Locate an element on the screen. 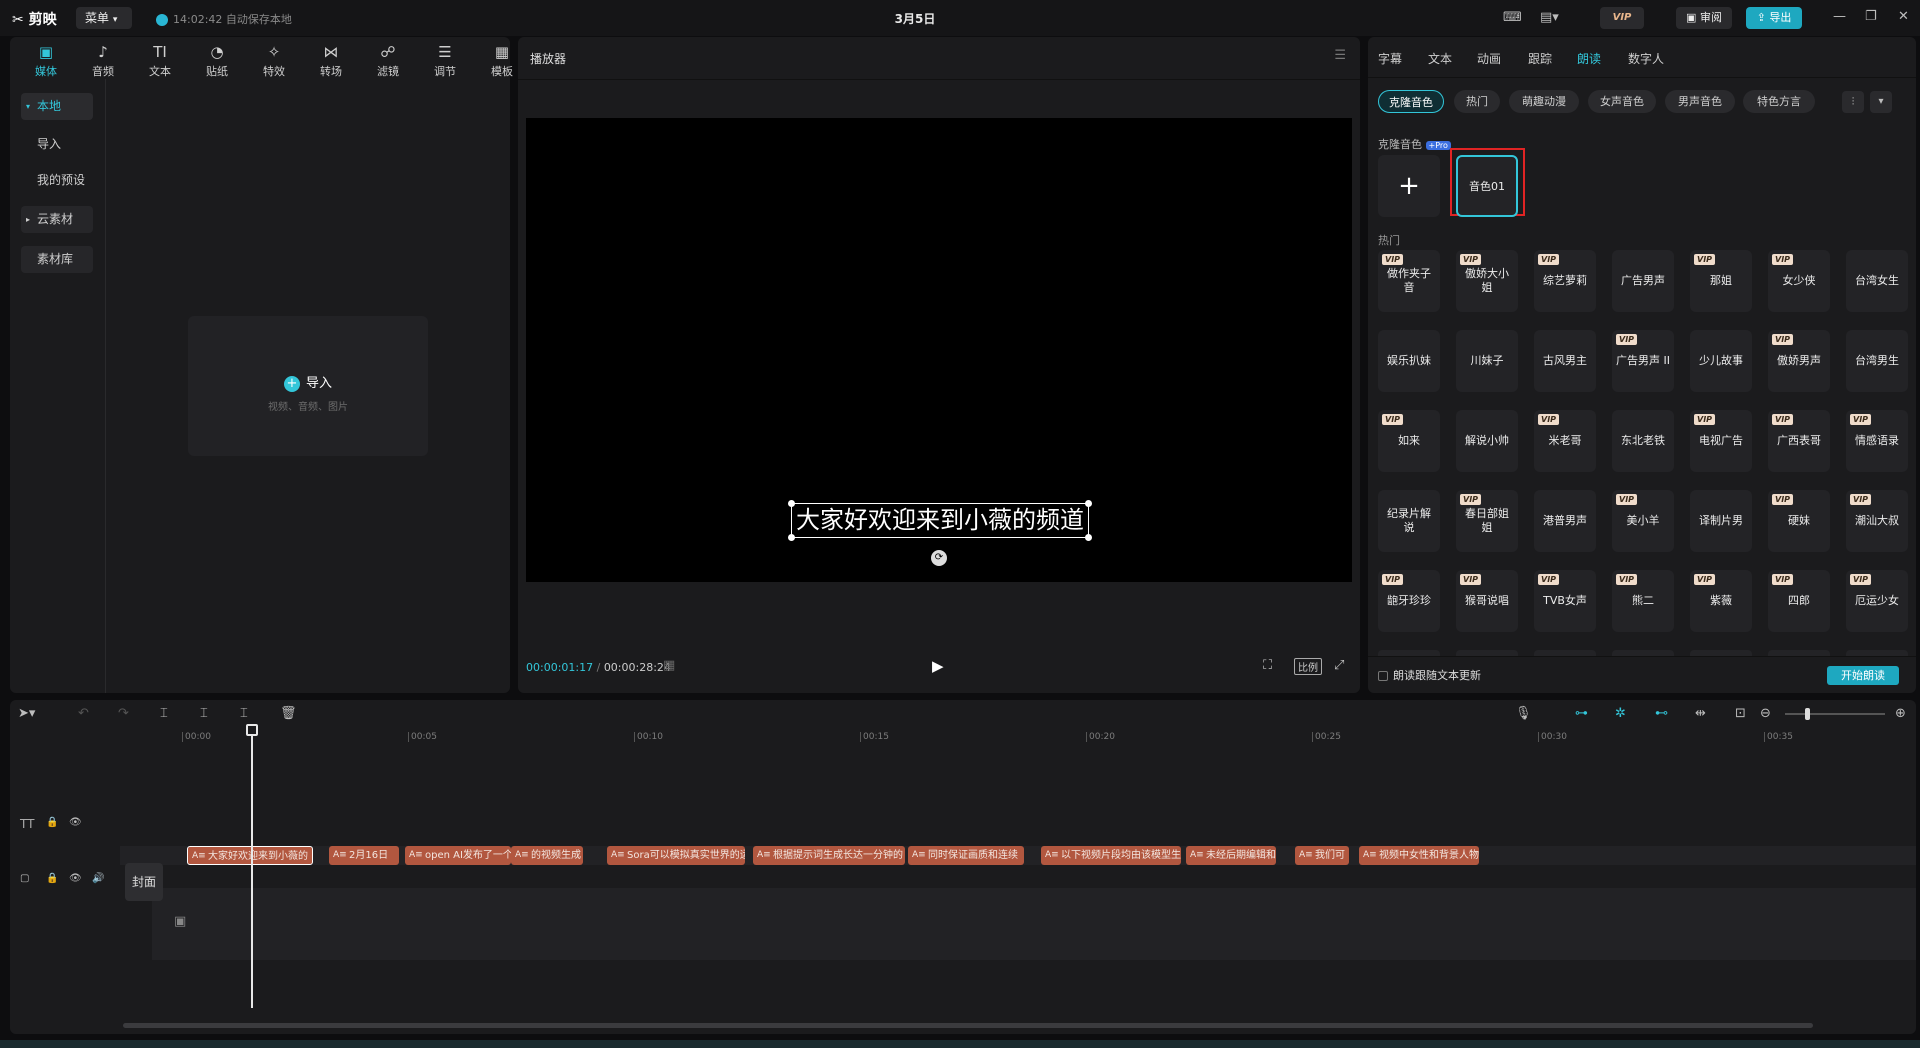 This screenshot has width=1920, height=1048. rotate-icon: ⟳ is located at coordinates (939, 558).